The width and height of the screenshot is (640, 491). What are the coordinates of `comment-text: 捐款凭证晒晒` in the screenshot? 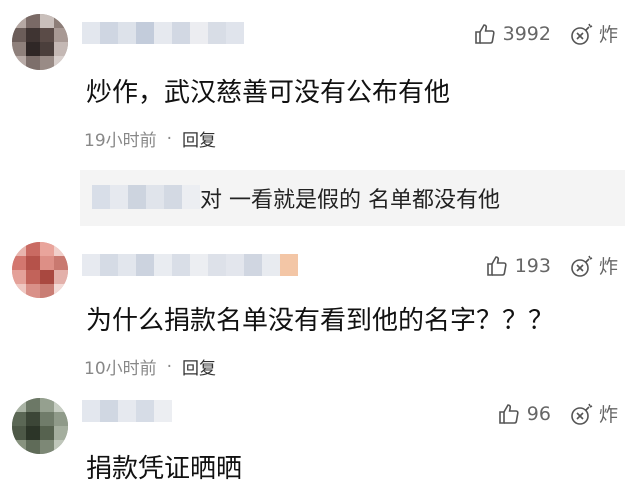 It's located at (164, 469).